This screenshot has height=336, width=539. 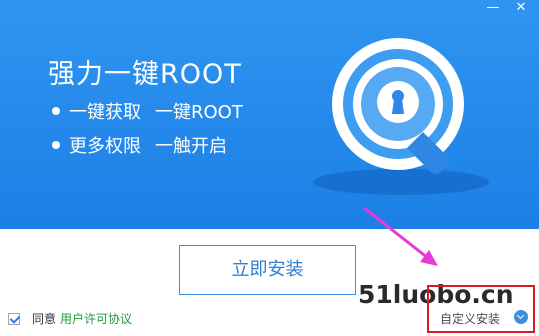 What do you see at coordinates (493, 9) in the screenshot?
I see `minimize-button: —` at bounding box center [493, 9].